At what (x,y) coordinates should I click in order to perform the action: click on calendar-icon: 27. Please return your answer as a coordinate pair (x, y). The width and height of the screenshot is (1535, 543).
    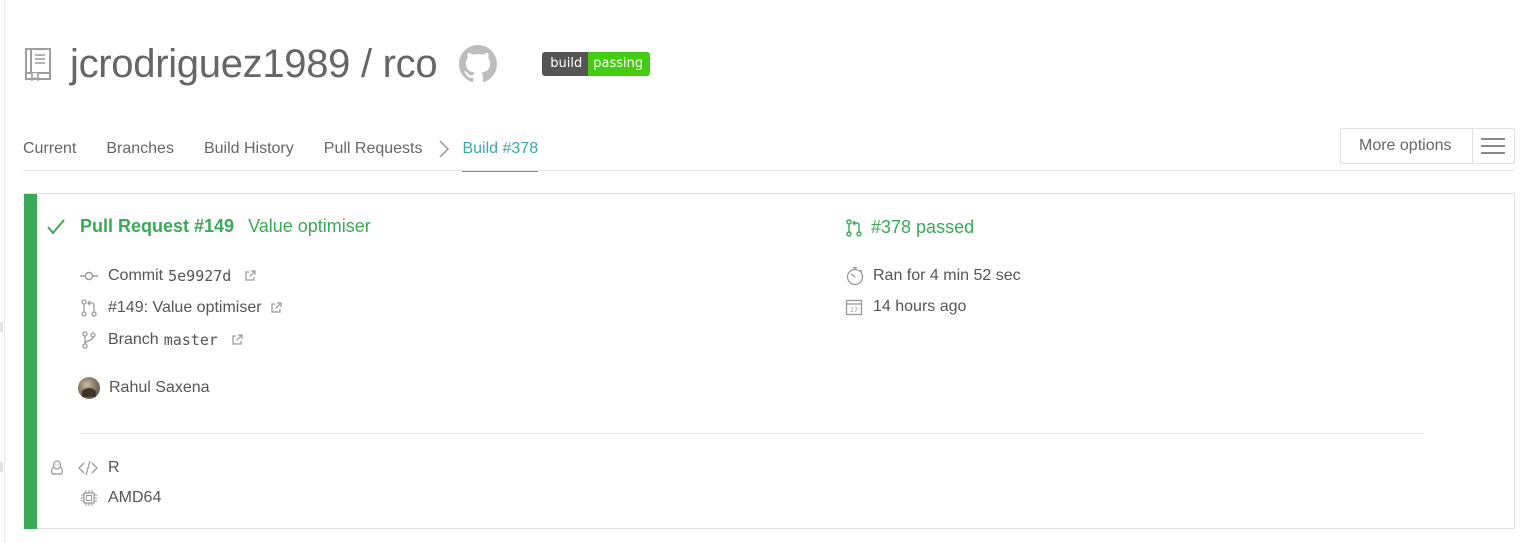
    Looking at the image, I should click on (854, 307).